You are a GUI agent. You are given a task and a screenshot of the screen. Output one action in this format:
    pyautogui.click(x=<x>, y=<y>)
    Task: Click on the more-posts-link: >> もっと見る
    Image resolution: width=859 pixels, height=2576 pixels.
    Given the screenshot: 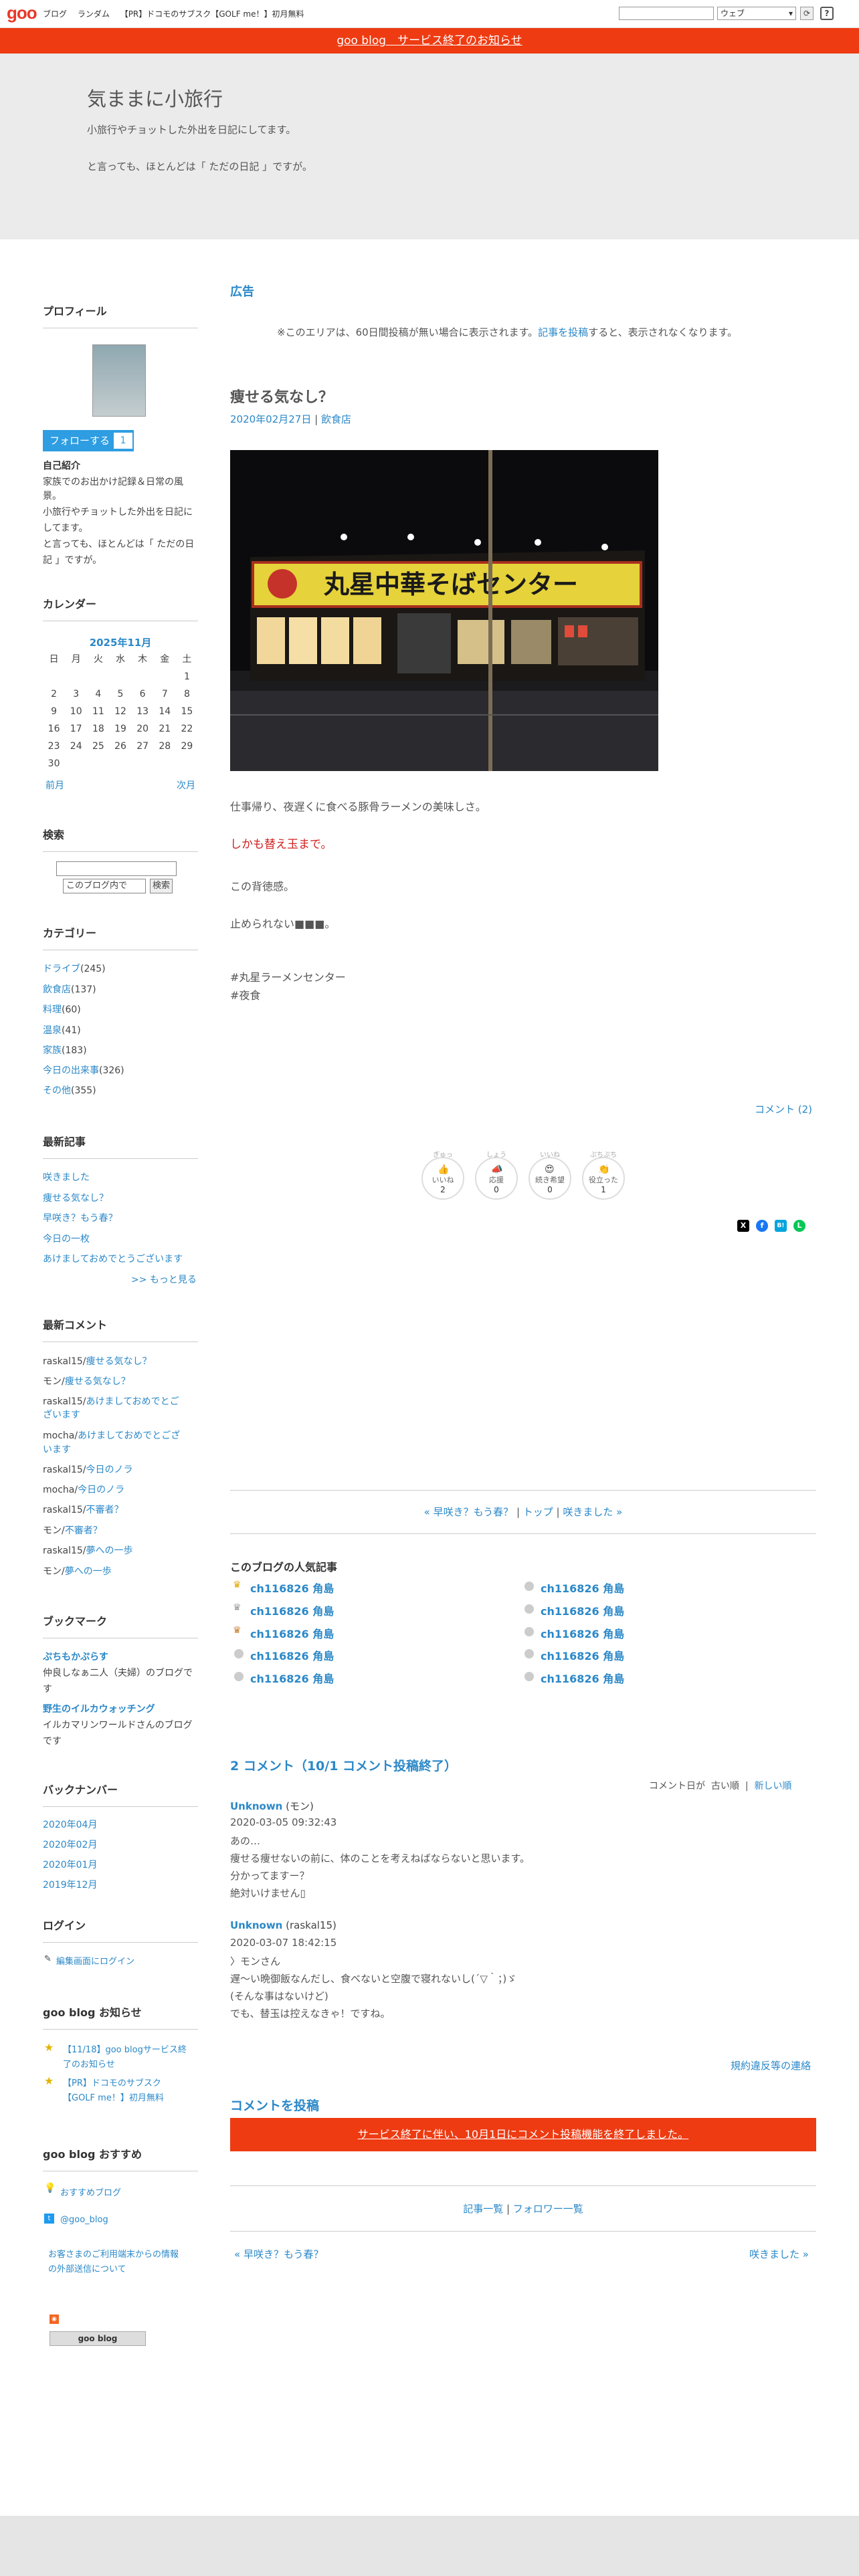 What is the action you would take?
    pyautogui.click(x=164, y=1279)
    